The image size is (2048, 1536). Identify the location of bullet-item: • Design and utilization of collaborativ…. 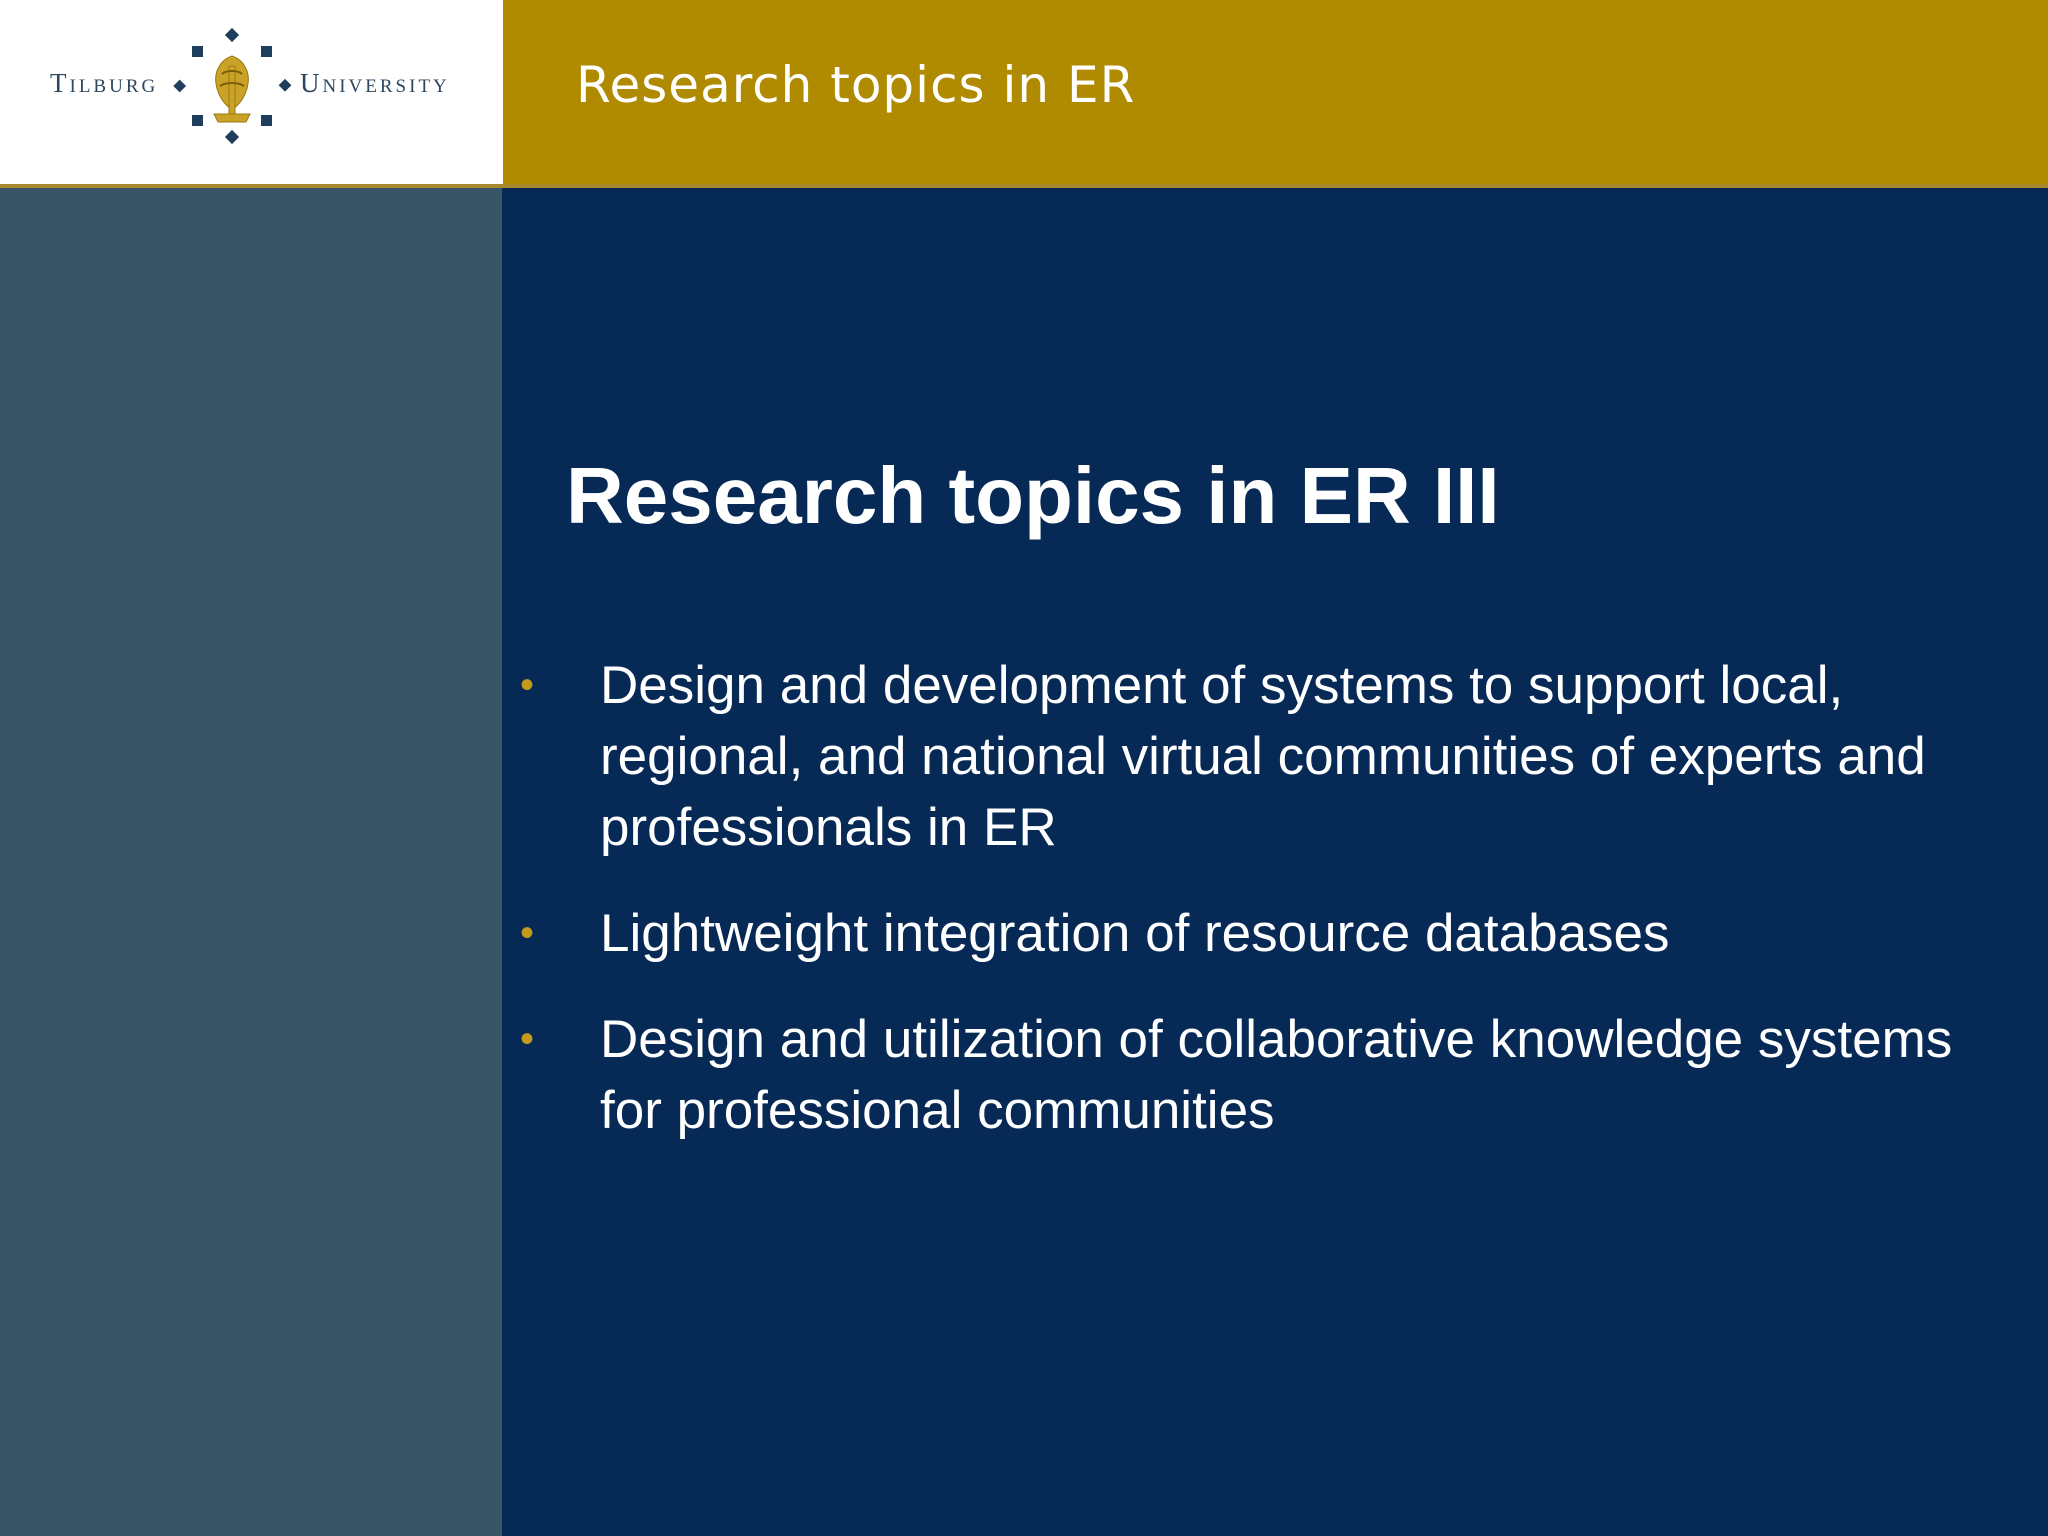
(1270, 1075).